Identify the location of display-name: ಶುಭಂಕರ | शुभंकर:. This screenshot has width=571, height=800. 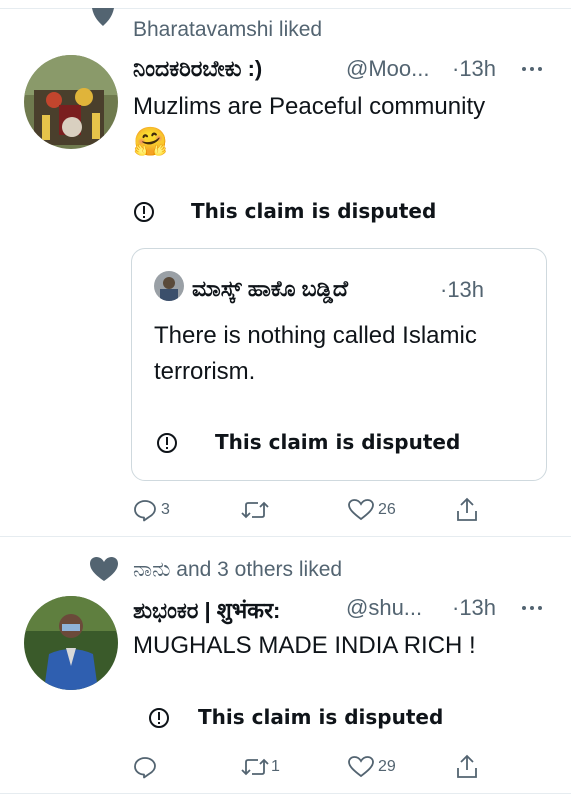
(206, 610).